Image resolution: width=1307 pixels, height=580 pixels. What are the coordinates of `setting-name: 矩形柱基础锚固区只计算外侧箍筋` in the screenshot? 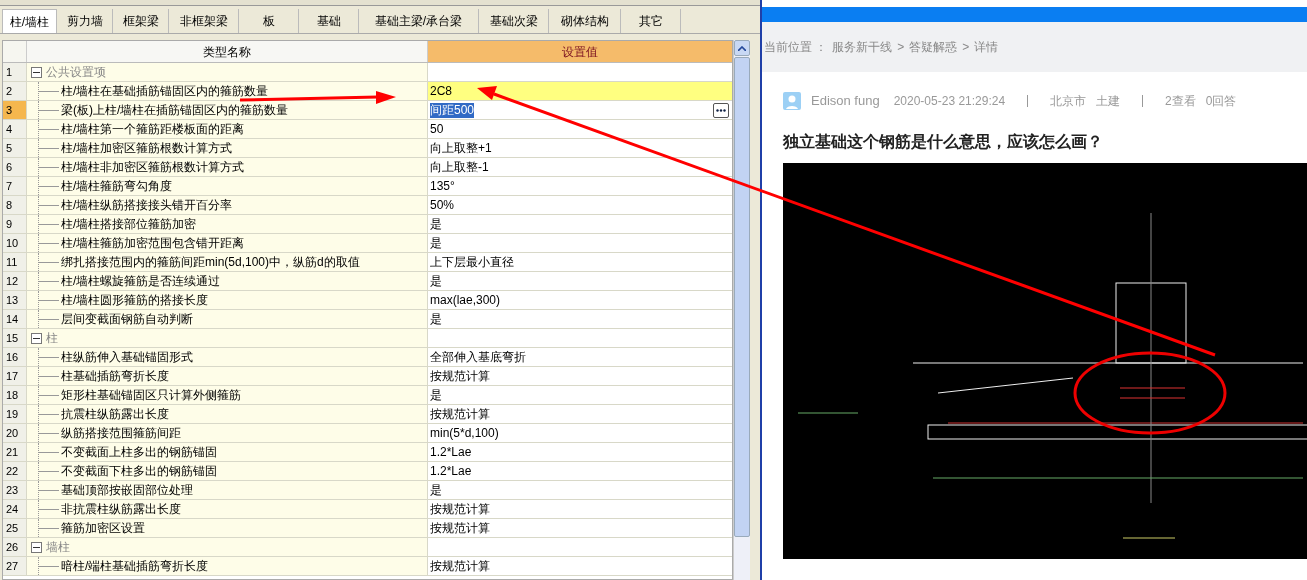 It's located at (151, 395).